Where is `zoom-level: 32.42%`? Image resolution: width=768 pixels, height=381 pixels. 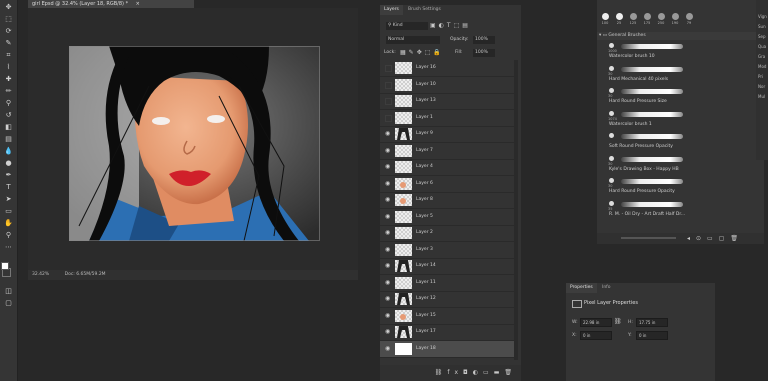
zoom-level: 32.42% is located at coordinates (40, 274).